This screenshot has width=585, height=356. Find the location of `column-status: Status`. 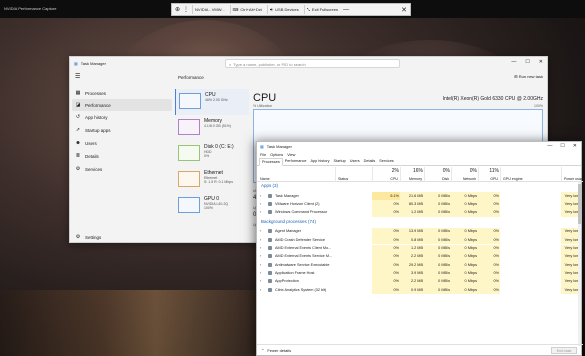

column-status: Status is located at coordinates (353, 174).